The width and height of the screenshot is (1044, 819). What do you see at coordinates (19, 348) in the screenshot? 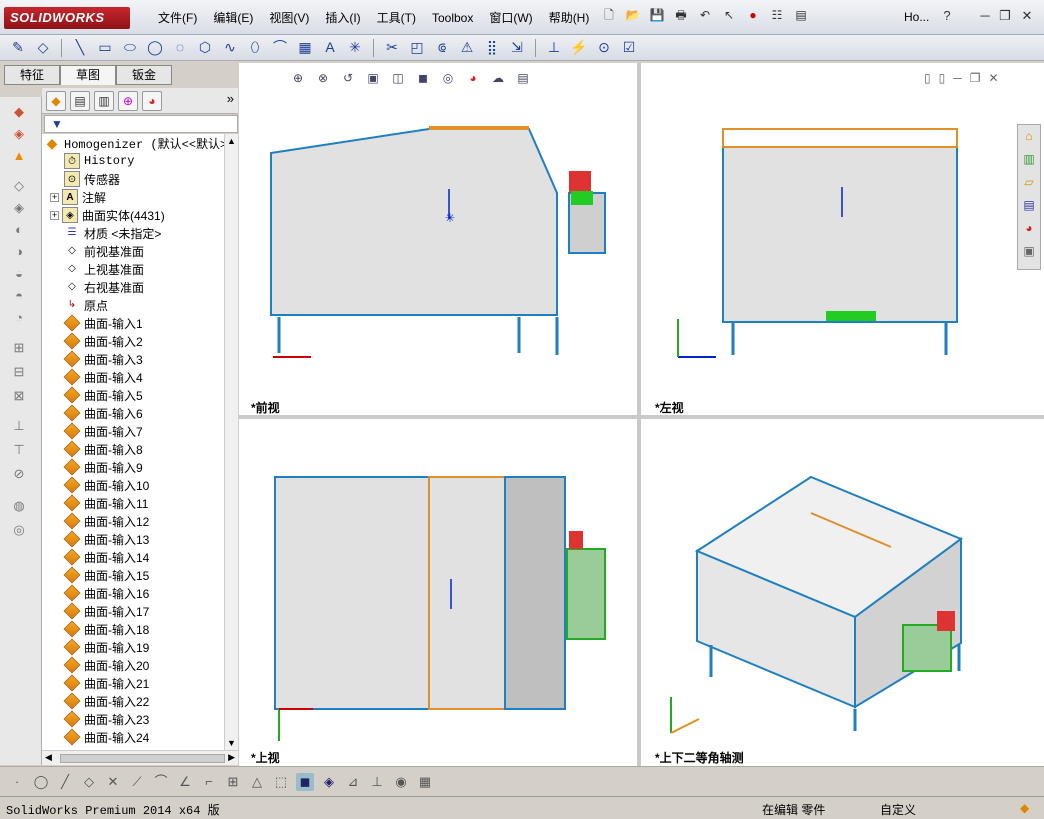
I see `hole-wizard-icon: ⊞` at bounding box center [19, 348].